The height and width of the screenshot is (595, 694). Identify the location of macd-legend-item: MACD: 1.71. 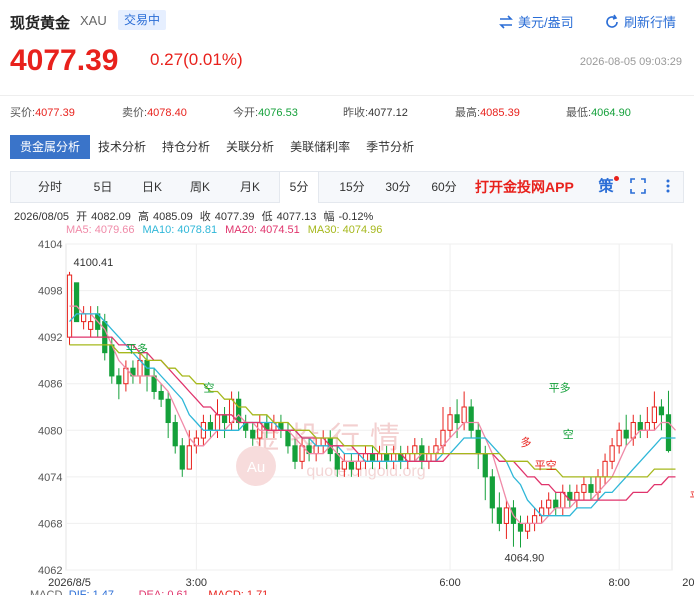
(238, 592).